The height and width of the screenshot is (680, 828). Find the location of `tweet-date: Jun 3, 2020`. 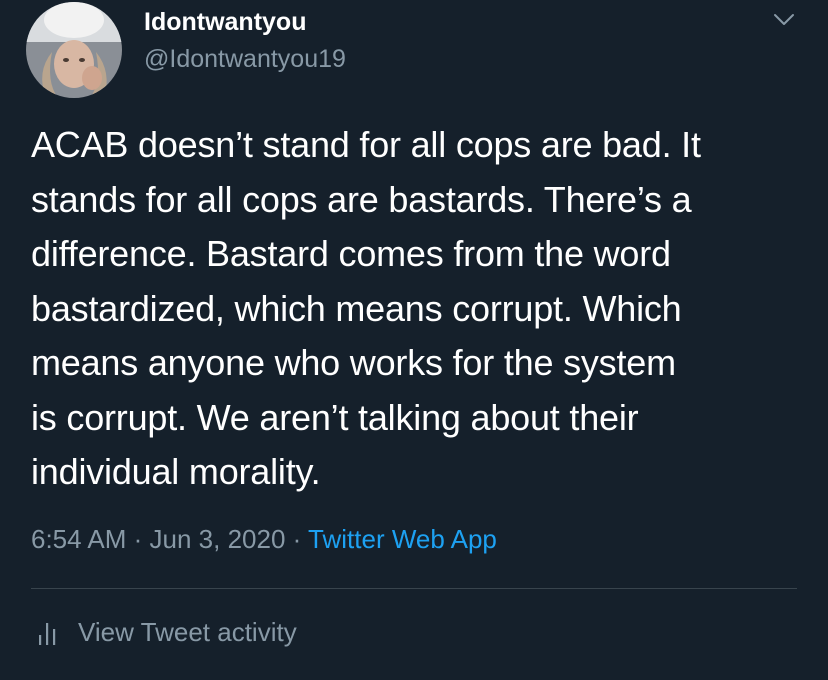

tweet-date: Jun 3, 2020 is located at coordinates (218, 539).